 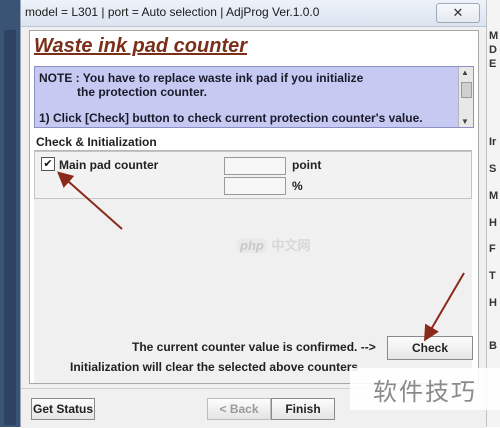 I want to click on right-panel-letter: D, so click(x=493, y=50).